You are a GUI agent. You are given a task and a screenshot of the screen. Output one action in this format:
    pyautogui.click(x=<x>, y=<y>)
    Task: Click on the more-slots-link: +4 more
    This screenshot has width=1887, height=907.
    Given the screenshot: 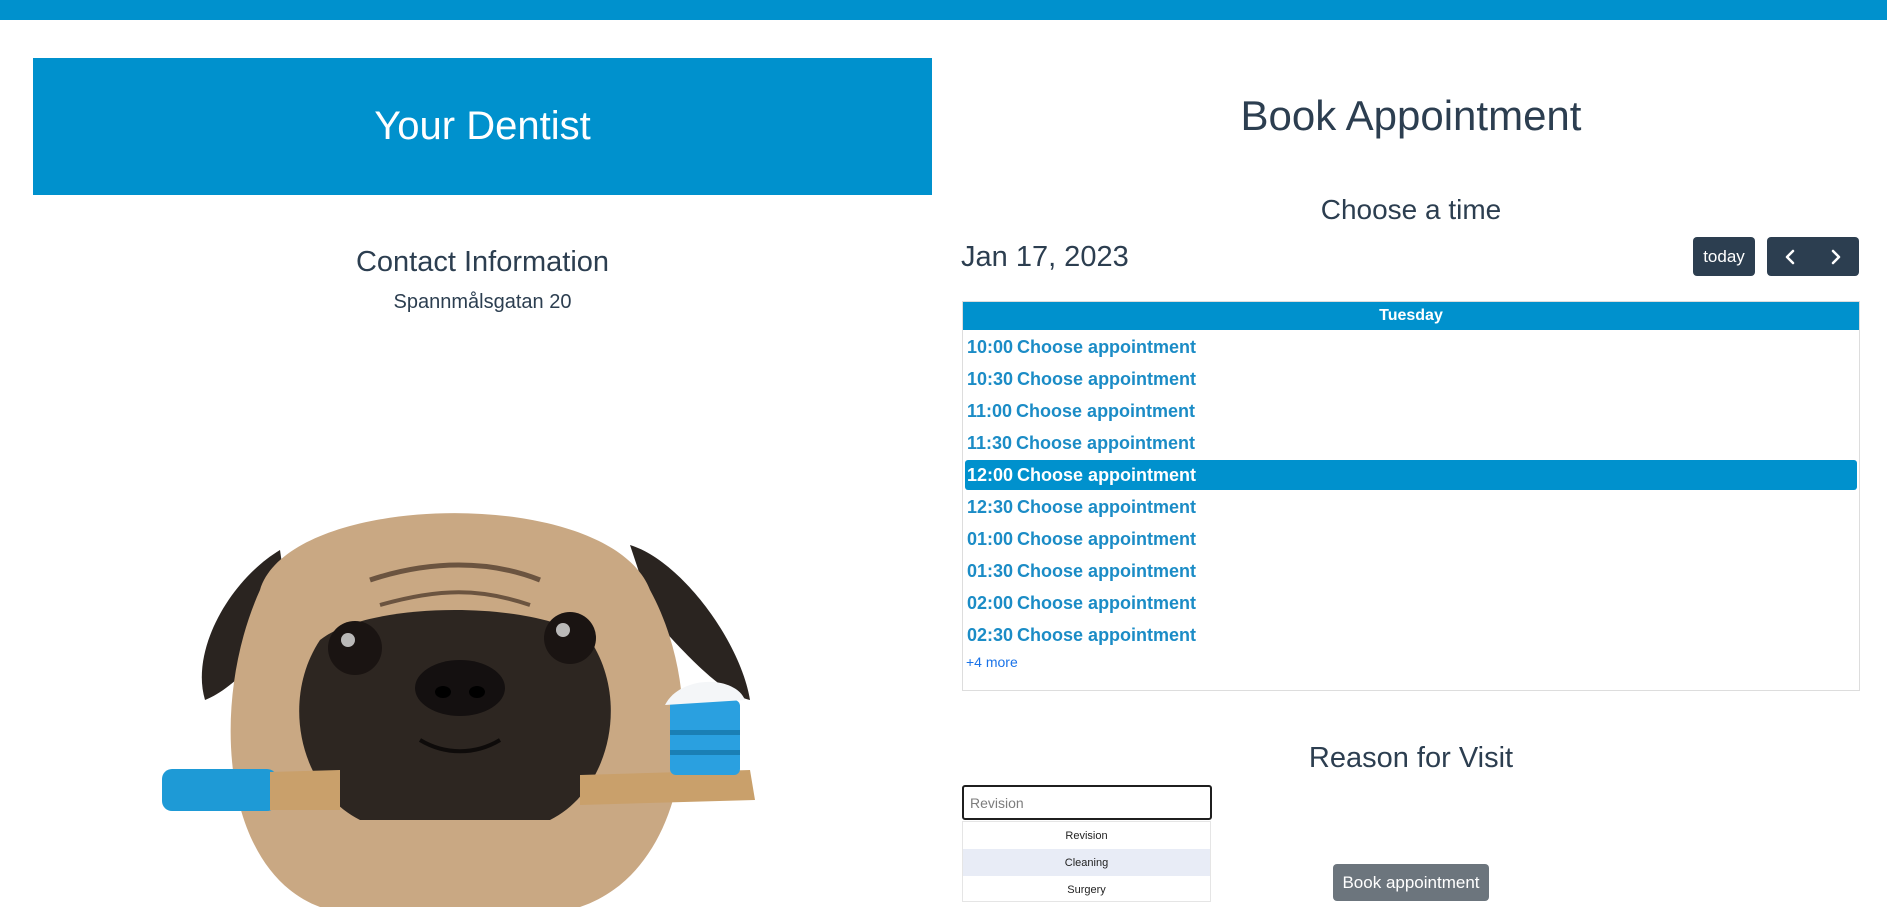 What is the action you would take?
    pyautogui.click(x=992, y=662)
    